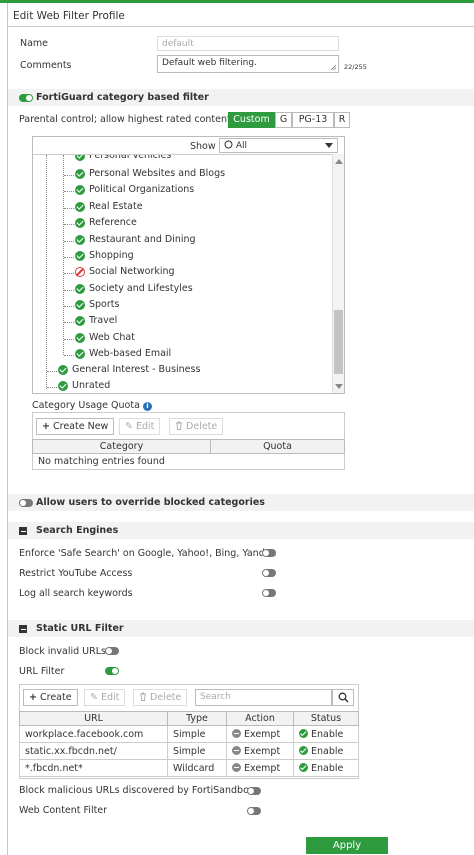 This screenshot has height=855, width=474. I want to click on url-create-button: + Create, so click(50, 697).